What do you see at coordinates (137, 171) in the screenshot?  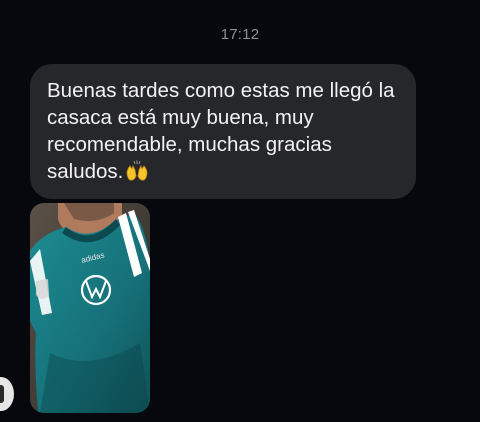 I see `raising-hands-icon` at bounding box center [137, 171].